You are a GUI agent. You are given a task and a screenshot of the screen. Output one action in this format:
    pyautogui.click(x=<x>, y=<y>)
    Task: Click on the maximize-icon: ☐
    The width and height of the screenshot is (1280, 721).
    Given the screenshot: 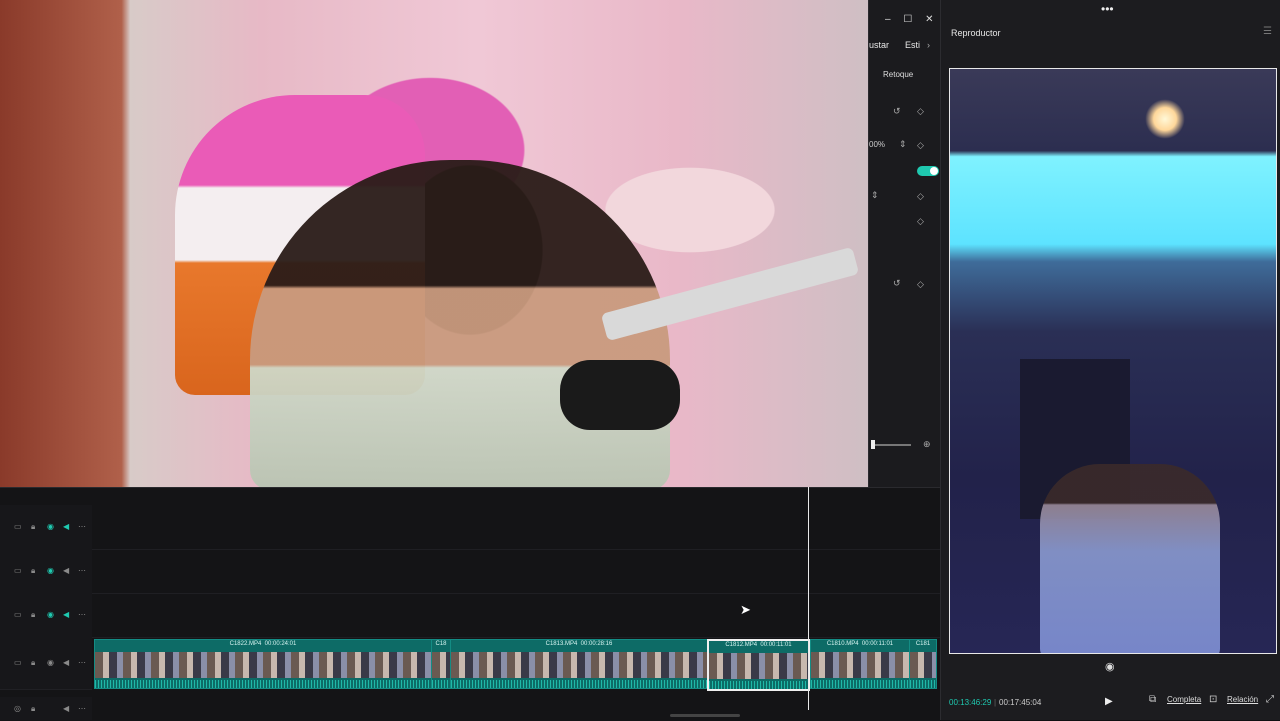 What is the action you would take?
    pyautogui.click(x=907, y=19)
    